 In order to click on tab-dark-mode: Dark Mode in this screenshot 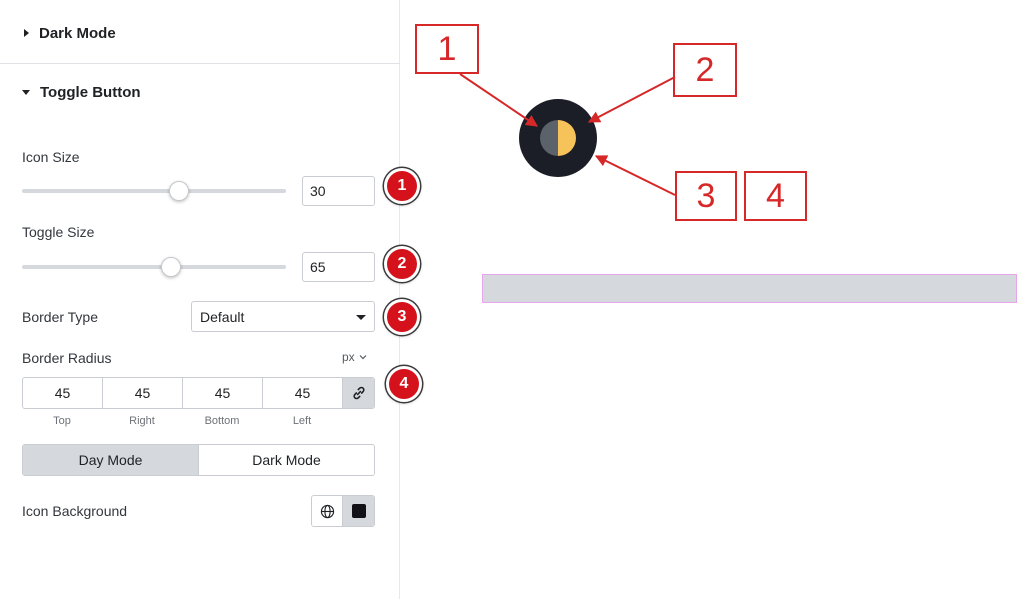, I will do `click(286, 460)`.